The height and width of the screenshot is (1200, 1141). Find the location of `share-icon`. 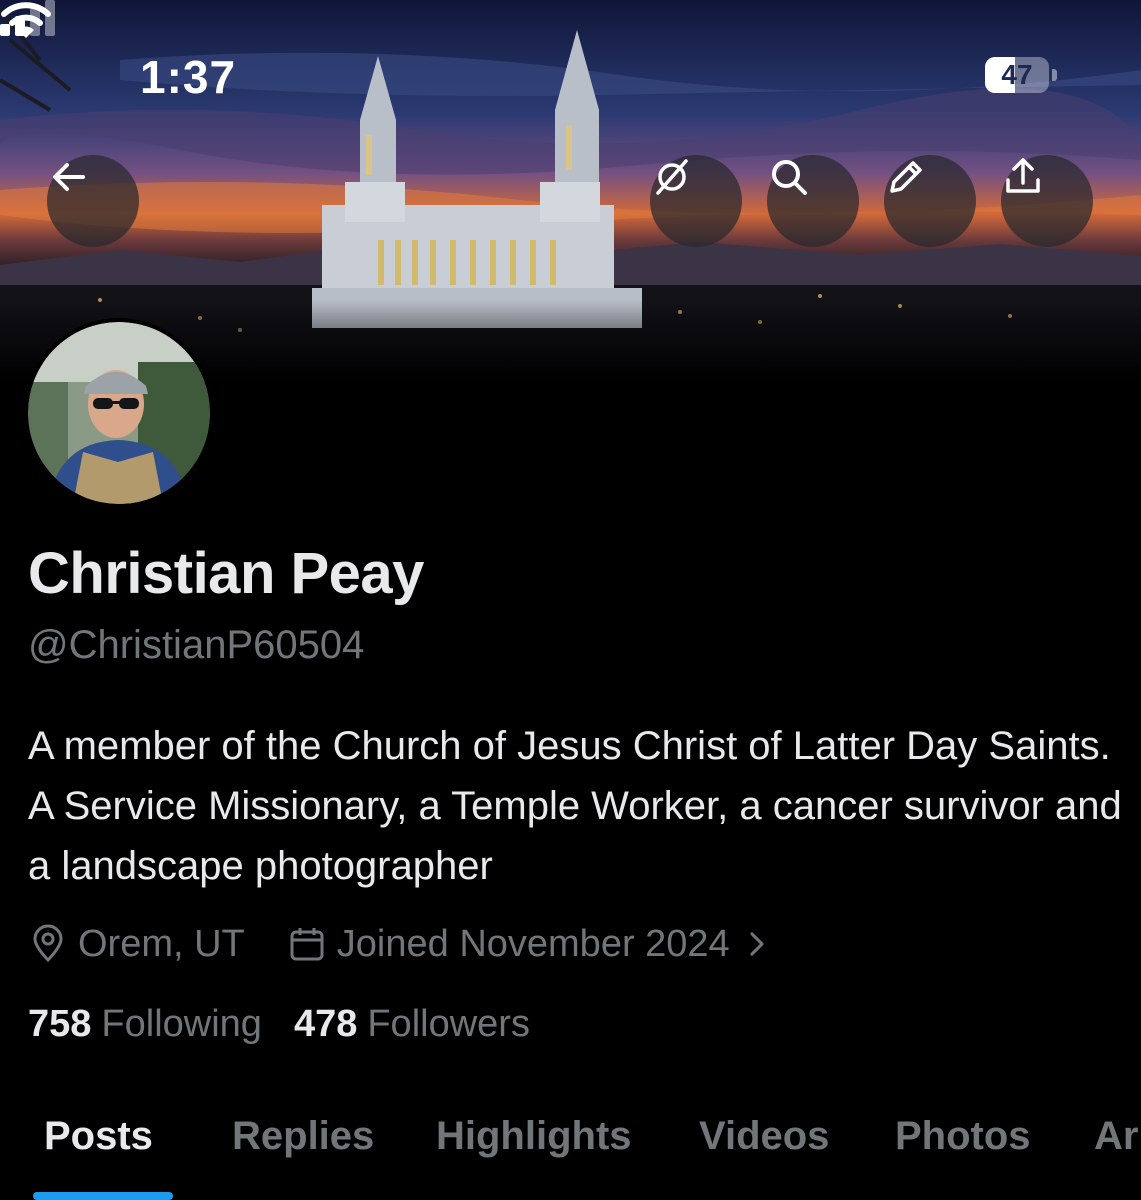

share-icon is located at coordinates (1023, 175).